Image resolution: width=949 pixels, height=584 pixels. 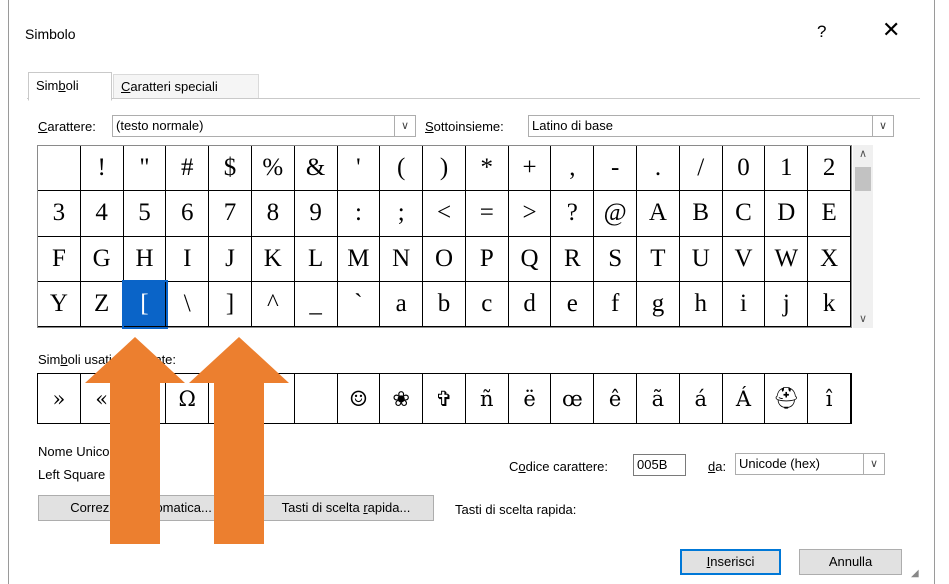 I want to click on symbol-cell: *, so click(x=487, y=169).